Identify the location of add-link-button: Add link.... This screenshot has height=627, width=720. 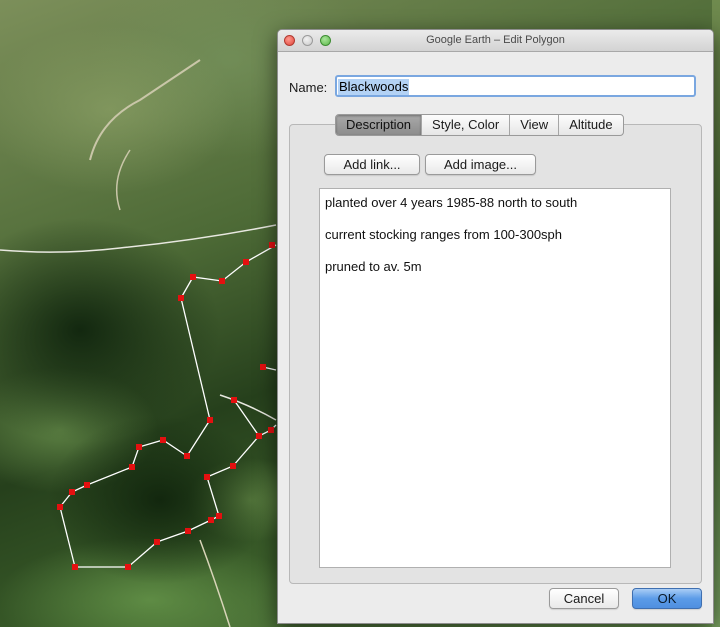
(372, 164).